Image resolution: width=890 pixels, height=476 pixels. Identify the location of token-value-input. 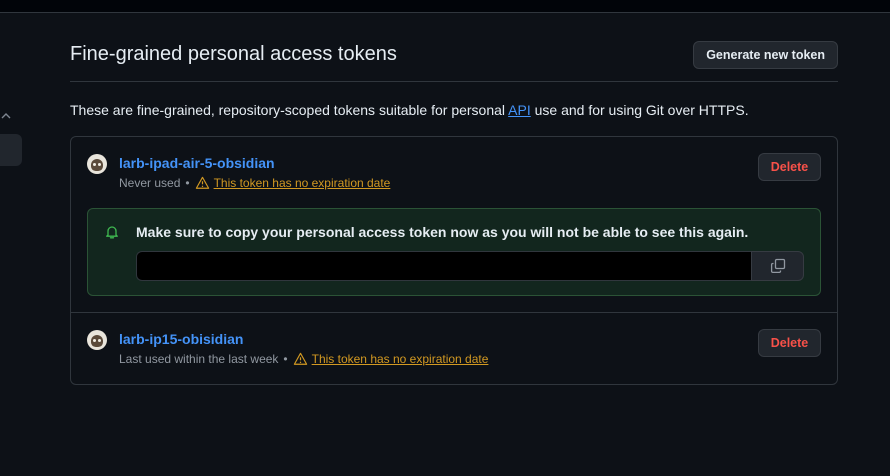
(443, 266).